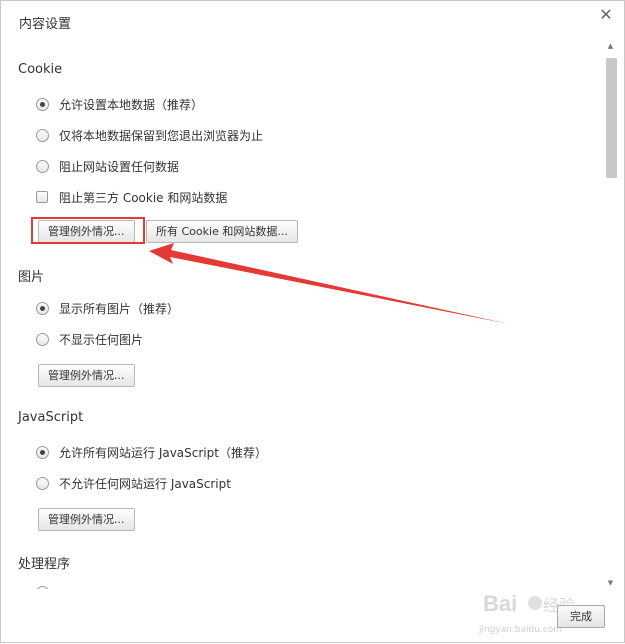 The image size is (625, 644). What do you see at coordinates (521, 630) in the screenshot?
I see `watermark-url: jingyan.baidu.com` at bounding box center [521, 630].